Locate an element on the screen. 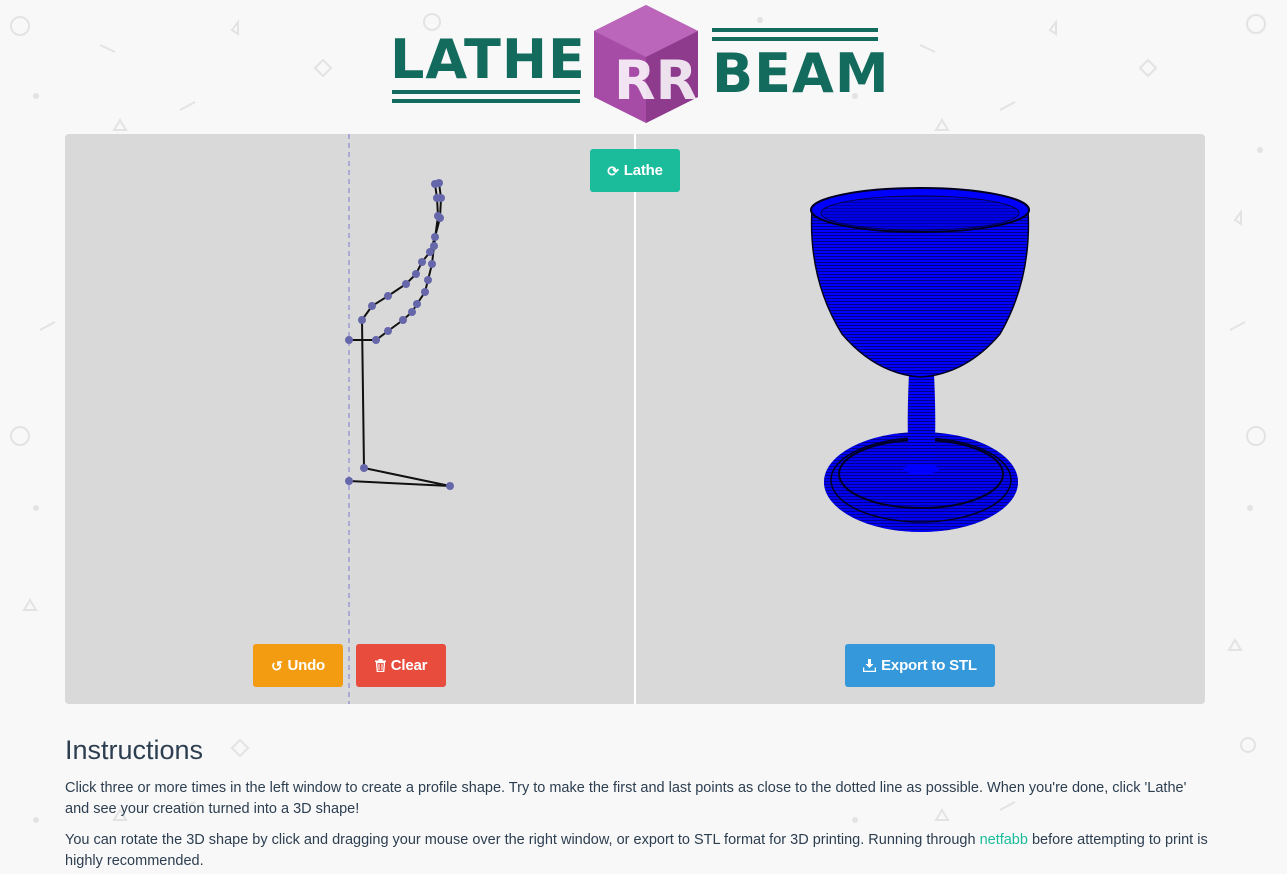 The width and height of the screenshot is (1287, 874). refresh-icon: ⟳ is located at coordinates (613, 170).